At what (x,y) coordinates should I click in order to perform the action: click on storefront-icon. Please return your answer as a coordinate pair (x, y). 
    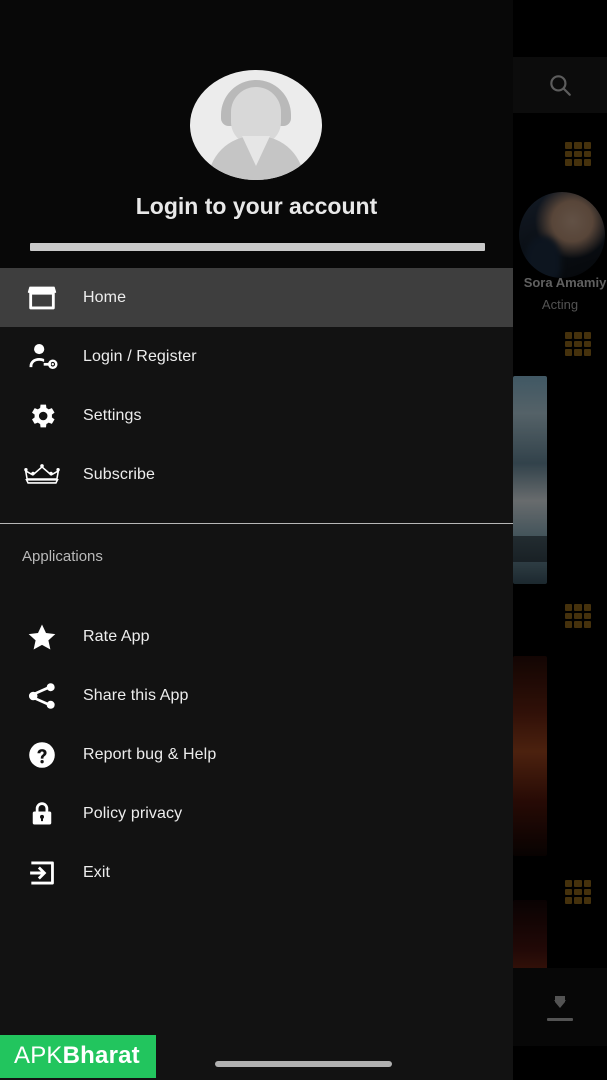
    Looking at the image, I should click on (41, 298).